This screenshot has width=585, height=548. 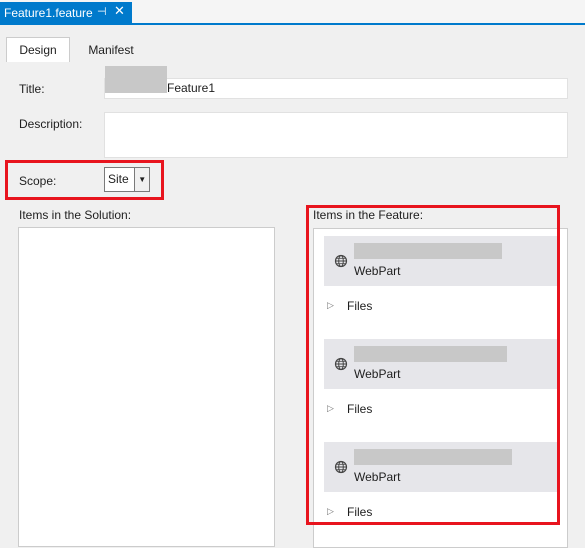 I want to click on description-label: Description:, so click(x=51, y=124).